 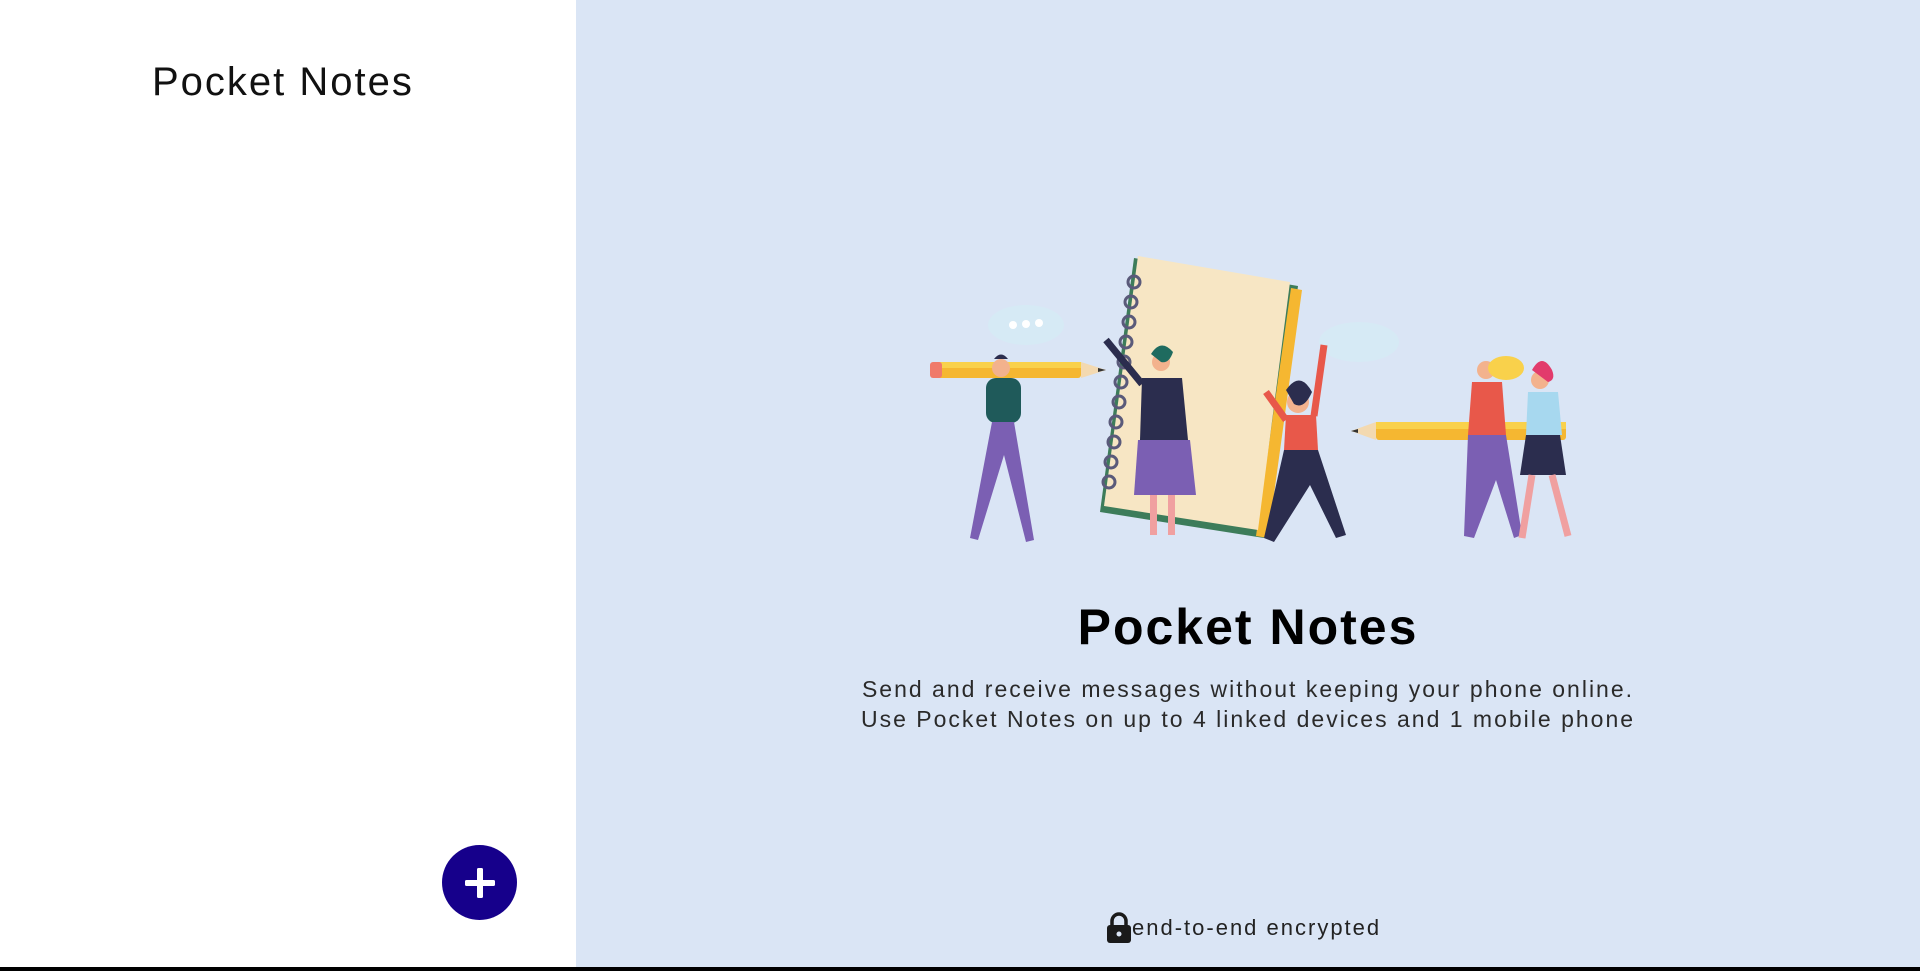 What do you see at coordinates (1248, 627) in the screenshot?
I see `welcome-title: Pocket Notes` at bounding box center [1248, 627].